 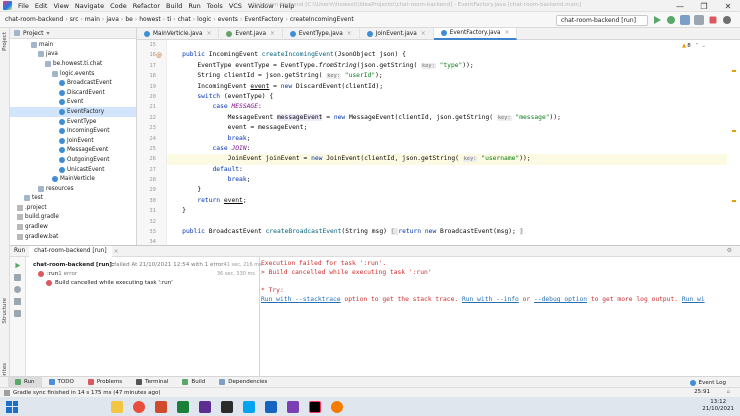 What do you see at coordinates (321, 33) in the screenshot?
I see `editor-tab: EventType.java ×` at bounding box center [321, 33].